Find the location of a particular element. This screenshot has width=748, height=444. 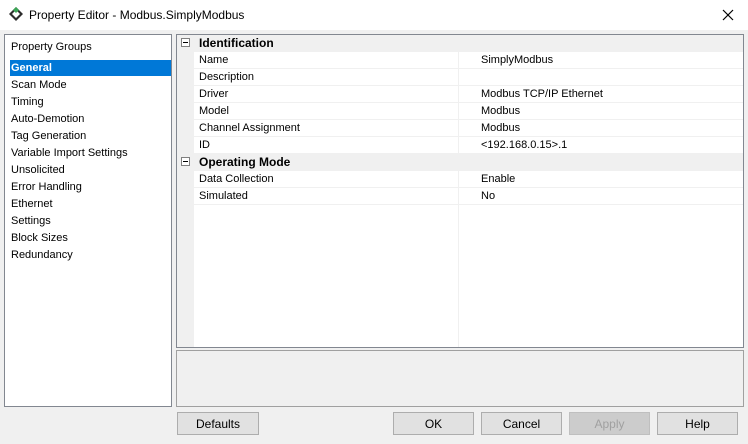

group-item-unsolicited: Unsolicited is located at coordinates (90, 170).